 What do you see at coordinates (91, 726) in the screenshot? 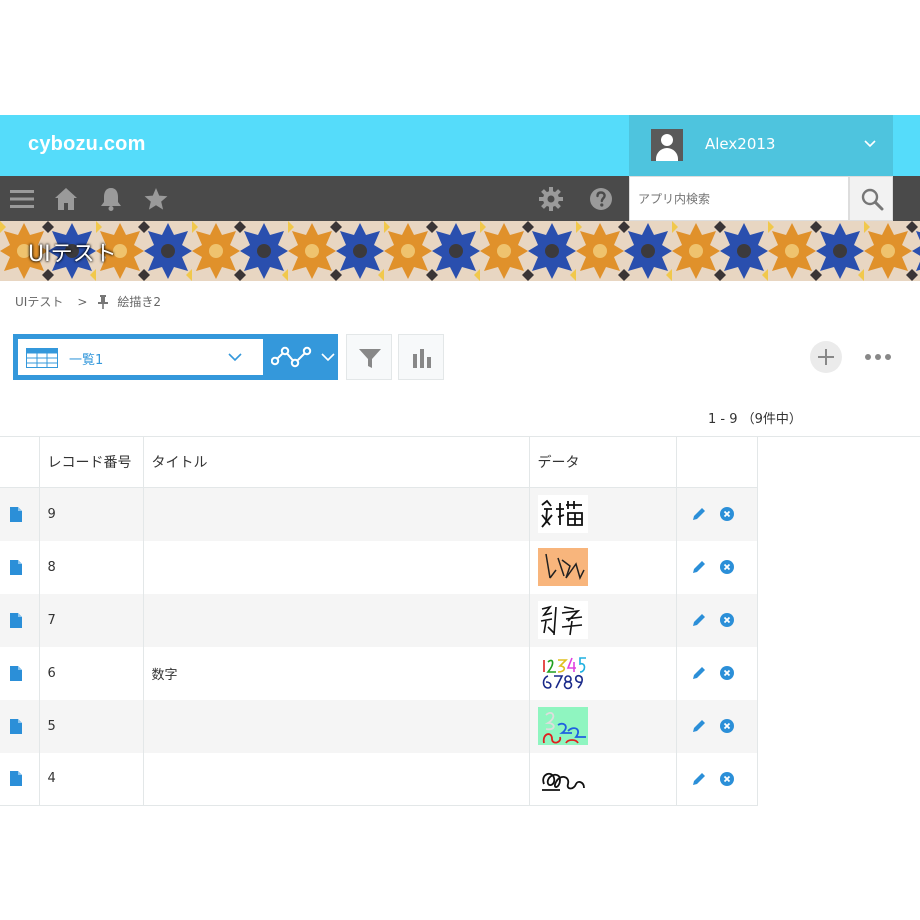
I see `record-number: 5` at bounding box center [91, 726].